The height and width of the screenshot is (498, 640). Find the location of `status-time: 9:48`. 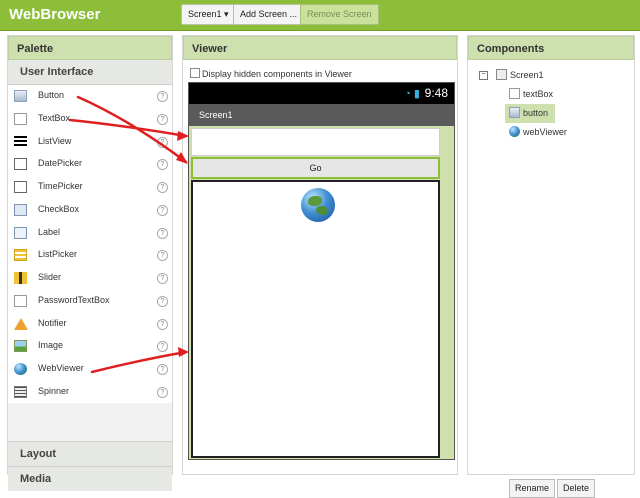

status-time: 9:48 is located at coordinates (436, 93).